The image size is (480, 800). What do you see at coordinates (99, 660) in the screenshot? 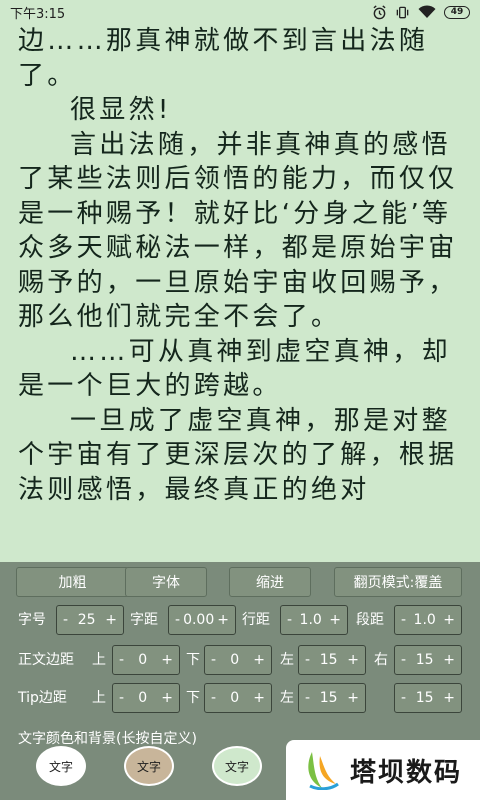
I see `margin-top-label: 上` at bounding box center [99, 660].